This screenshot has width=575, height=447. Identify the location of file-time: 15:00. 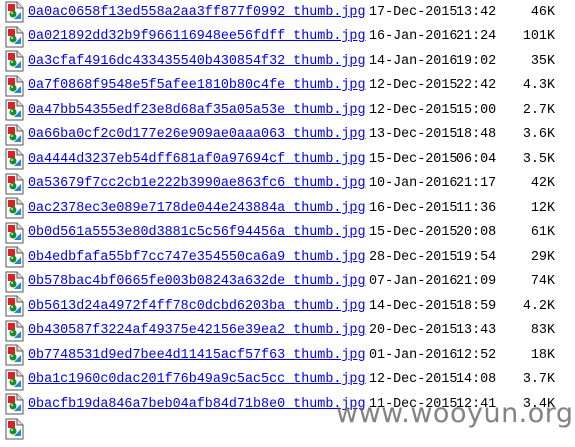
(476, 110).